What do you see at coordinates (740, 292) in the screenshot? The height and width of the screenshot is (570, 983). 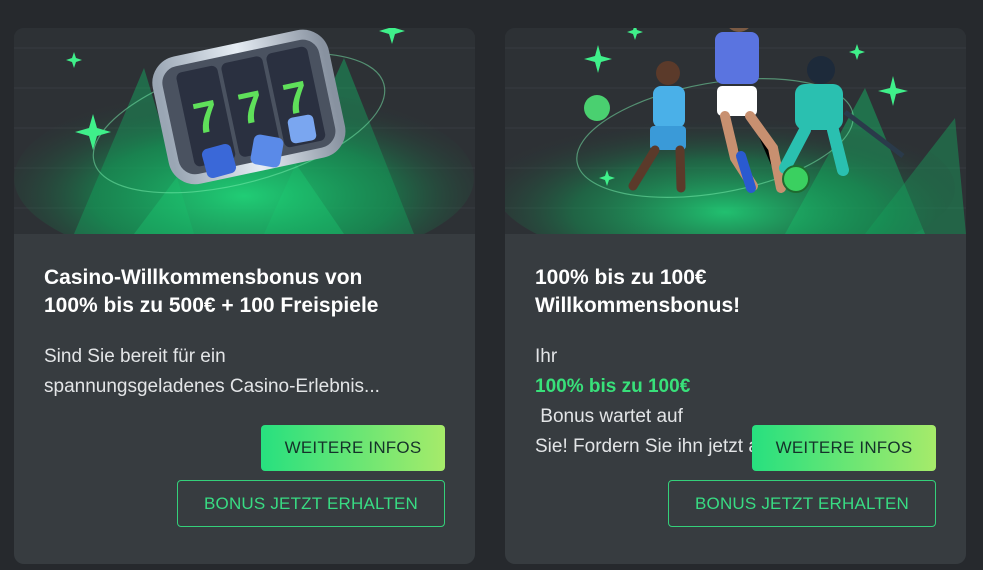 I see `card-title: 100% bis zu 100€ Willkommensbonus!` at bounding box center [740, 292].